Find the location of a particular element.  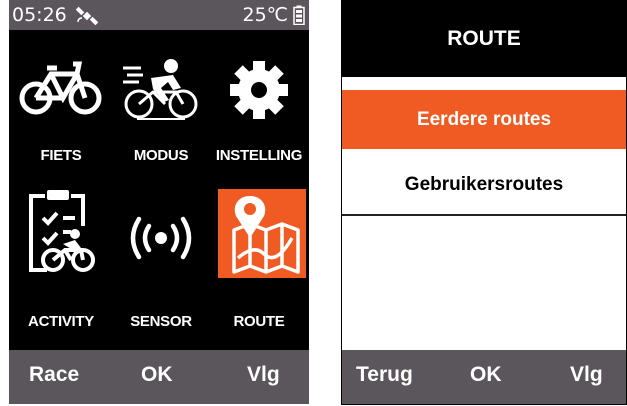

tile-label: FIETS is located at coordinates (61, 155).